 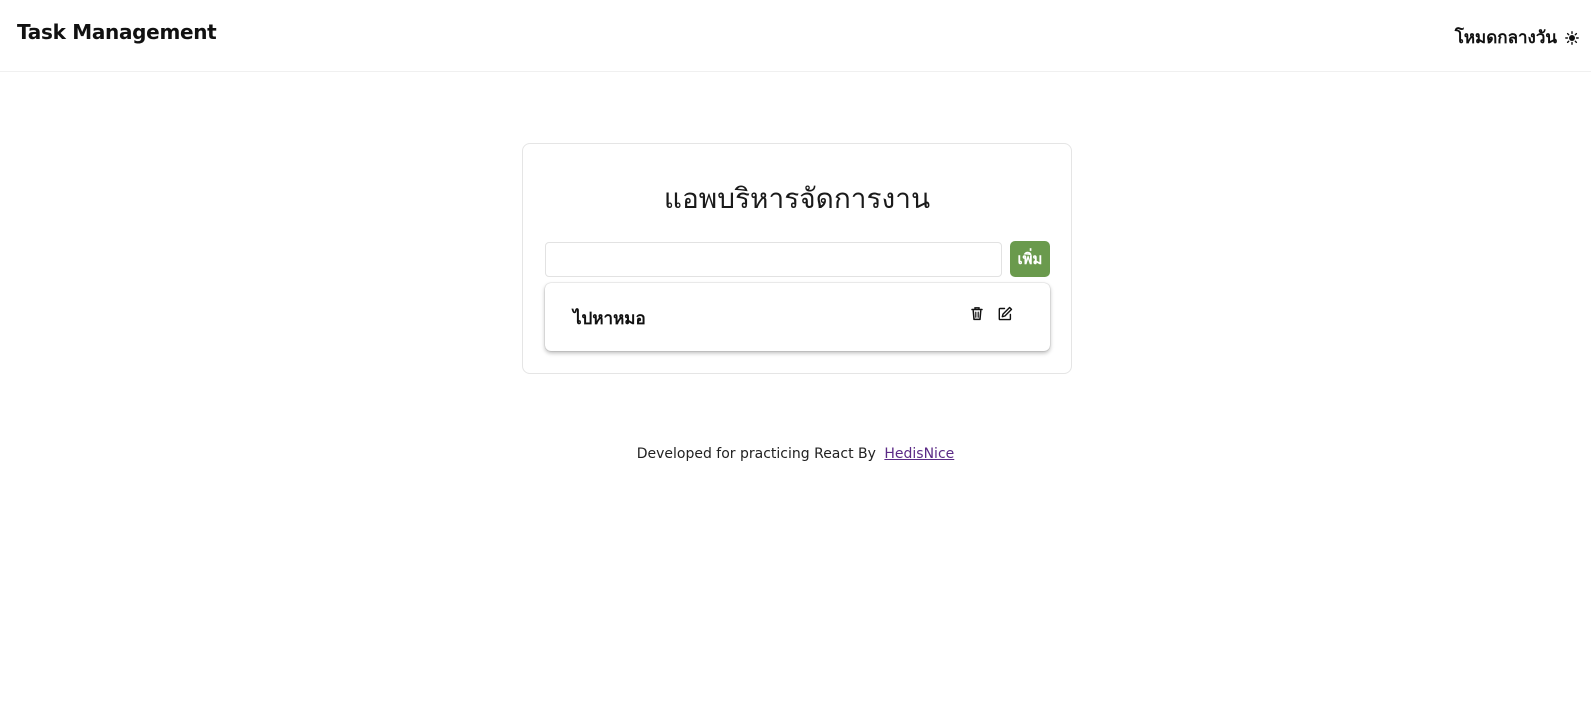 I want to click on brand-title: Task Management, so click(x=117, y=32).